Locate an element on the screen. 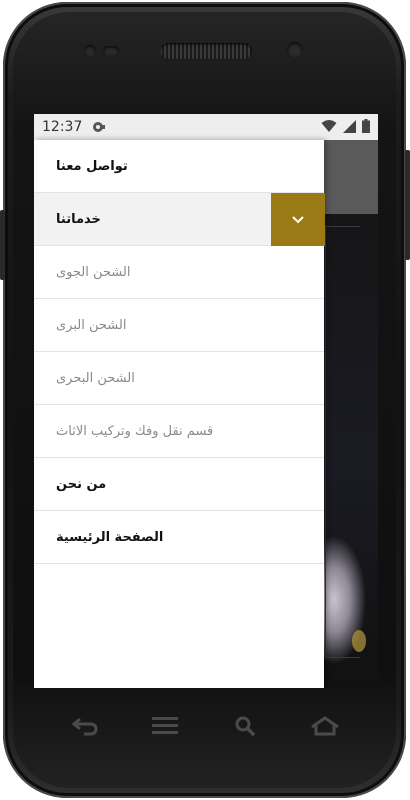 This screenshot has width=410, height=800. submenu-item-furniture-moving: قسم نقل وفك وتركيب الاثاث is located at coordinates (179, 431).